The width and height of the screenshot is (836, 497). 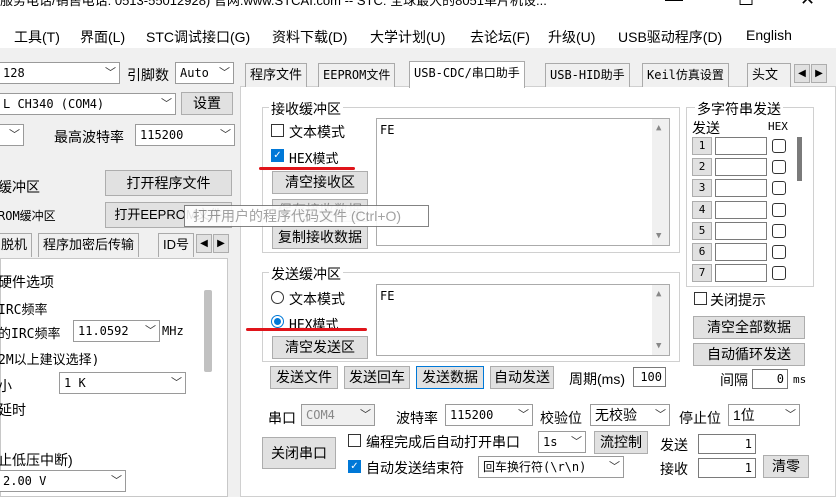 What do you see at coordinates (489, 415) in the screenshot?
I see `baud-select: 115200 ﹀` at bounding box center [489, 415].